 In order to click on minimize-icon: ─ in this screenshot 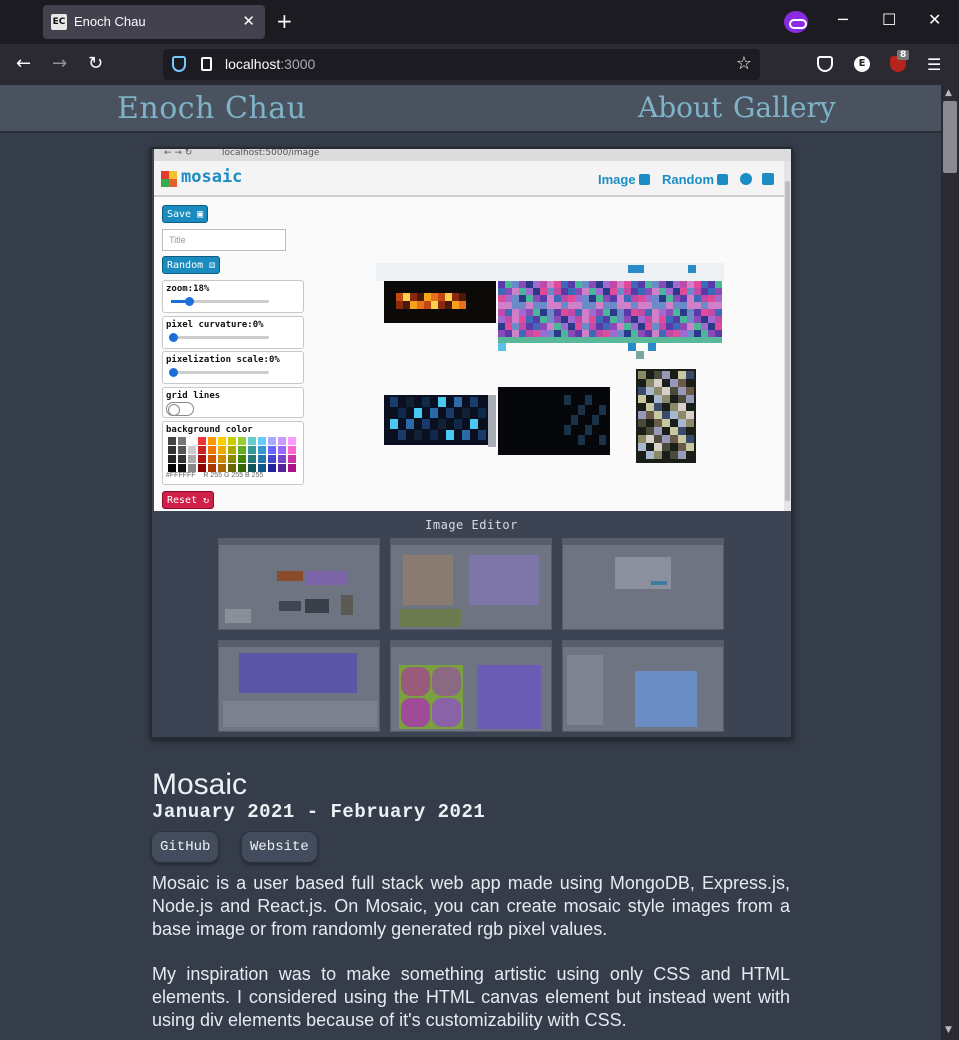, I will do `click(843, 19)`.